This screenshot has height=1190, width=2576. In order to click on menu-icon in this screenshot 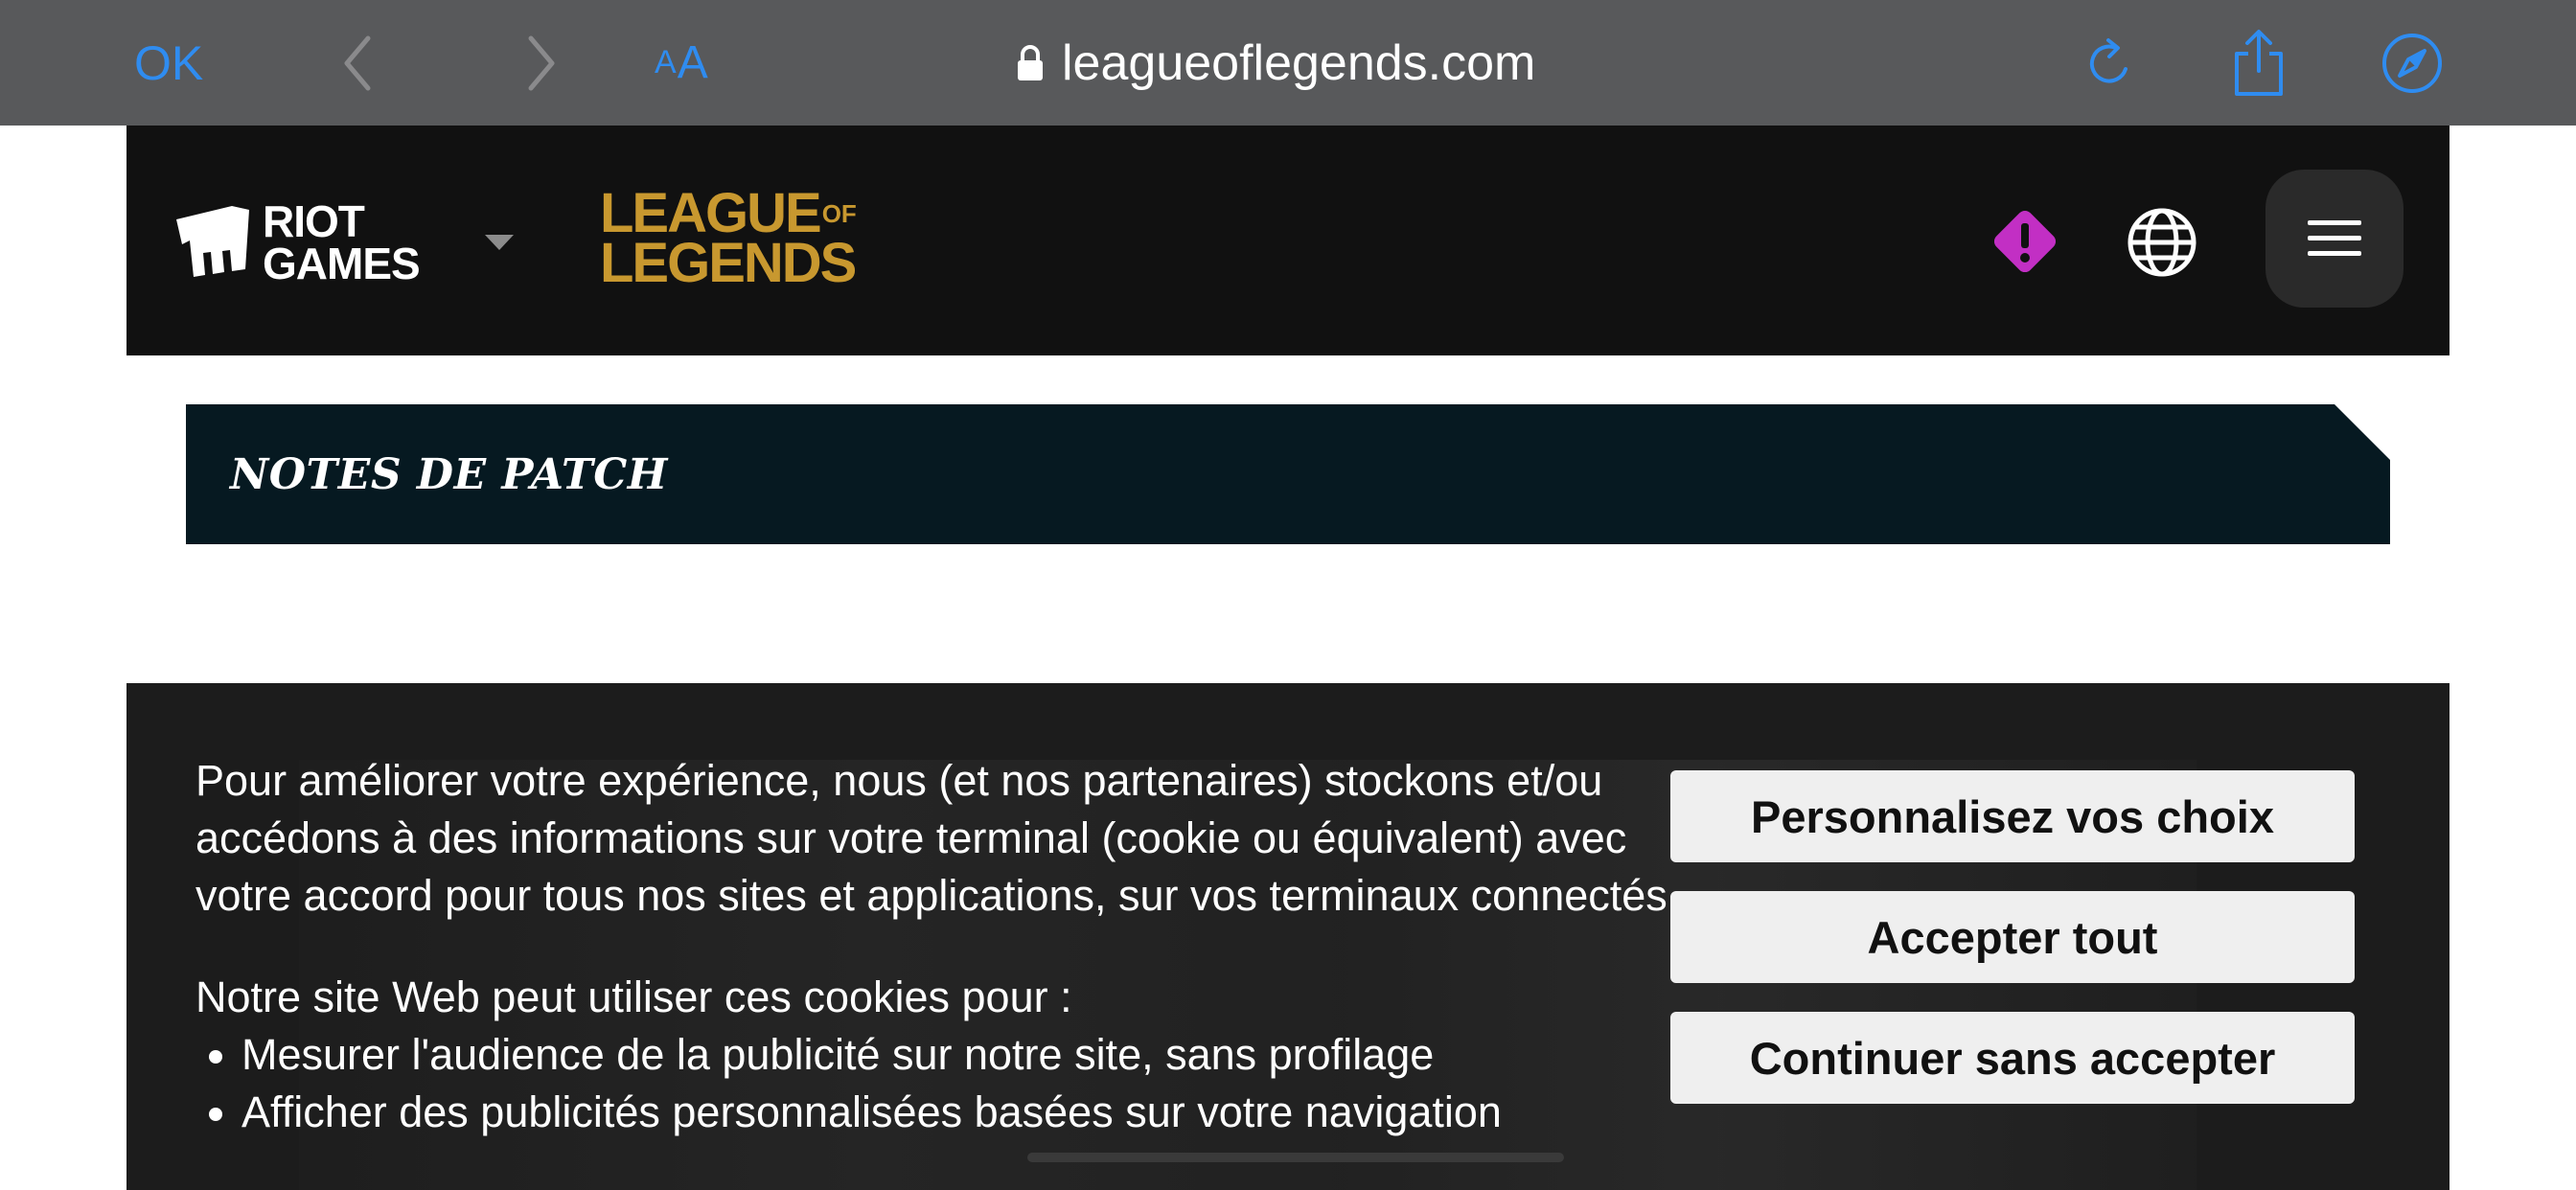, I will do `click(2334, 238)`.